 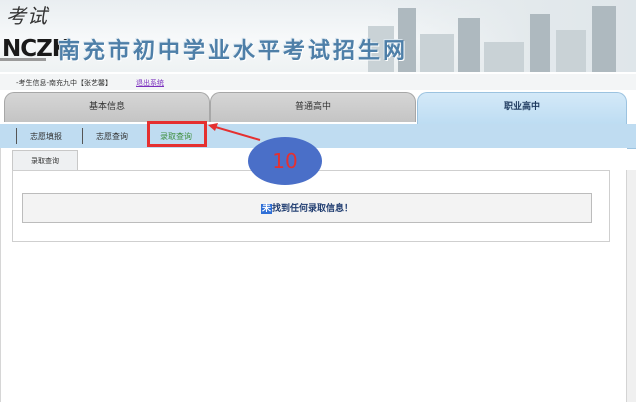 What do you see at coordinates (318, 108) in the screenshot?
I see `main-tab-bar: 基本信息 普通高中 职业高中` at bounding box center [318, 108].